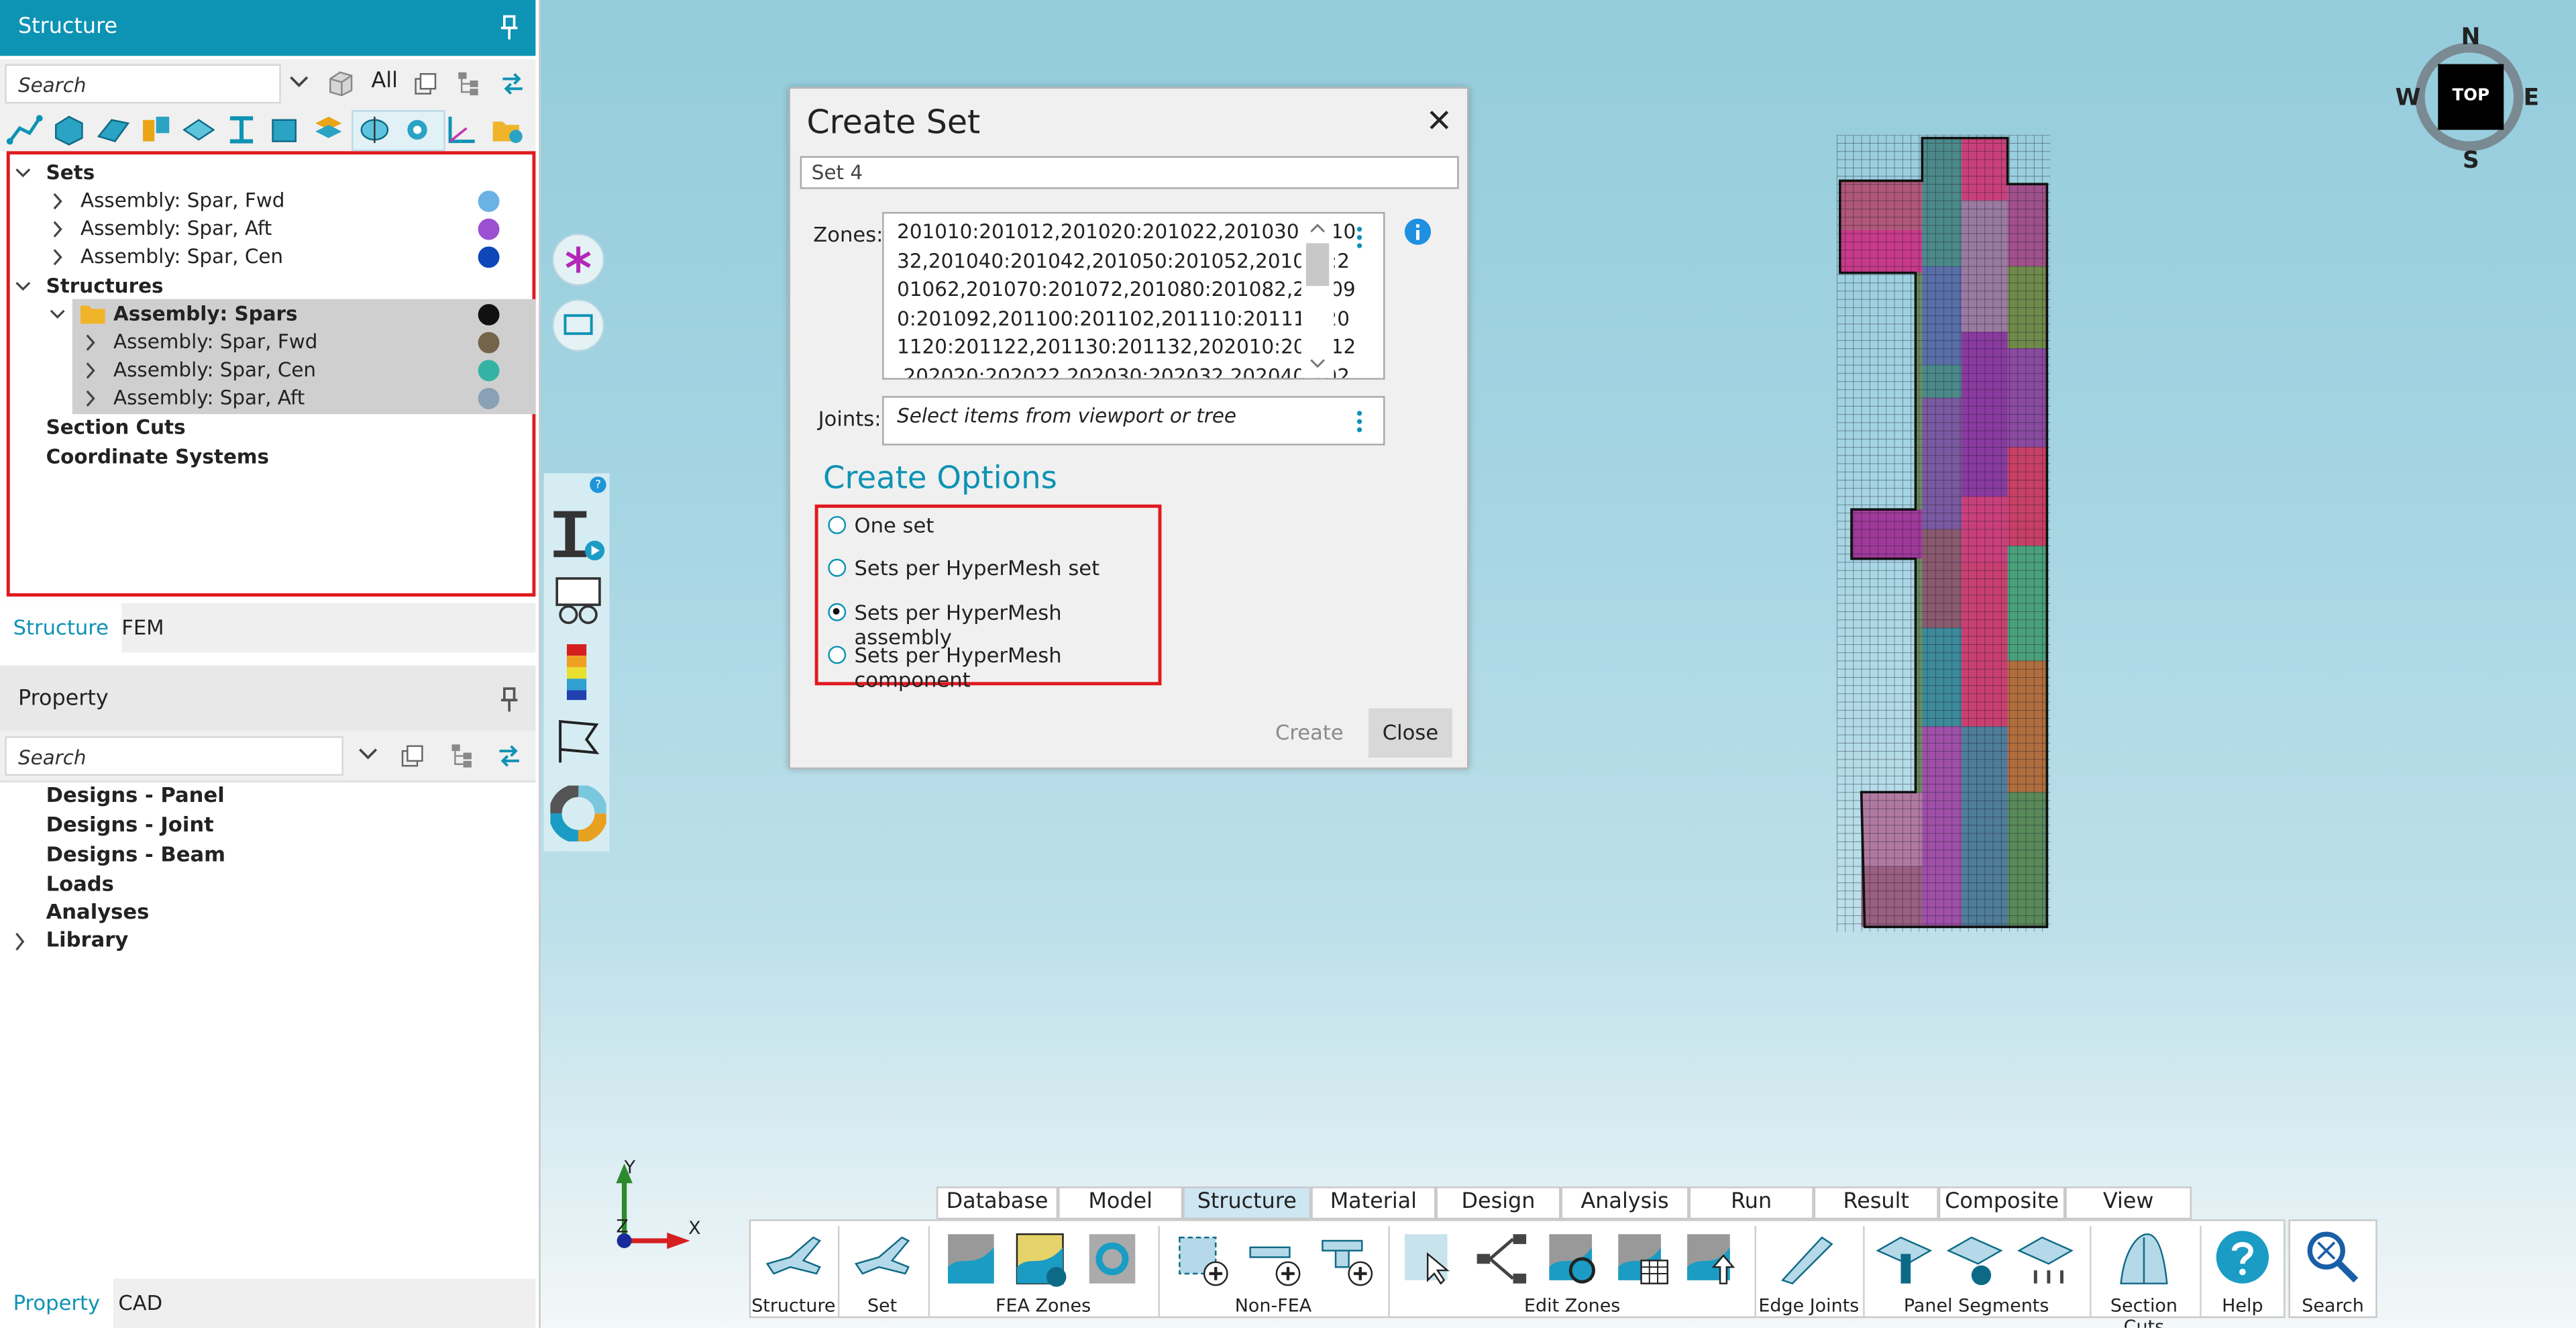 The height and width of the screenshot is (1328, 2576). What do you see at coordinates (837, 655) in the screenshot?
I see `radio-sets-per-hypermesh-component` at bounding box center [837, 655].